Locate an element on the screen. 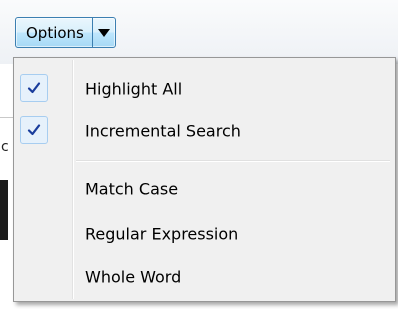  menu-item-label: Regular Expression is located at coordinates (162, 234).